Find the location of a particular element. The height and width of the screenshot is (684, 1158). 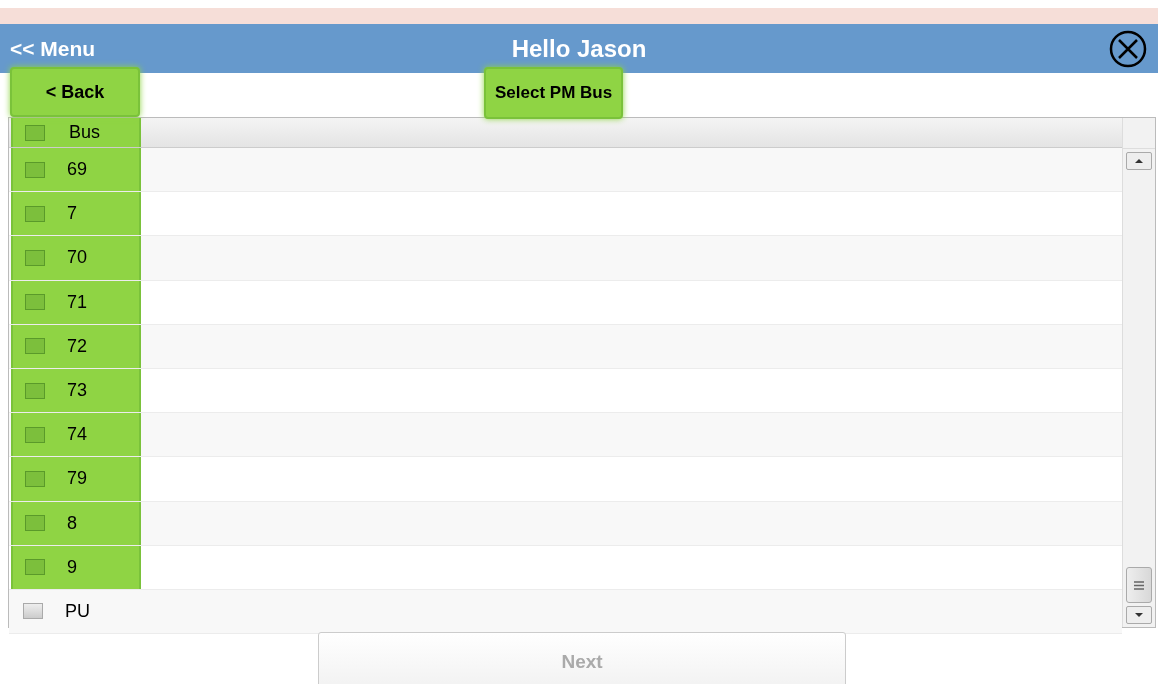

bus-number: 79 is located at coordinates (77, 479).